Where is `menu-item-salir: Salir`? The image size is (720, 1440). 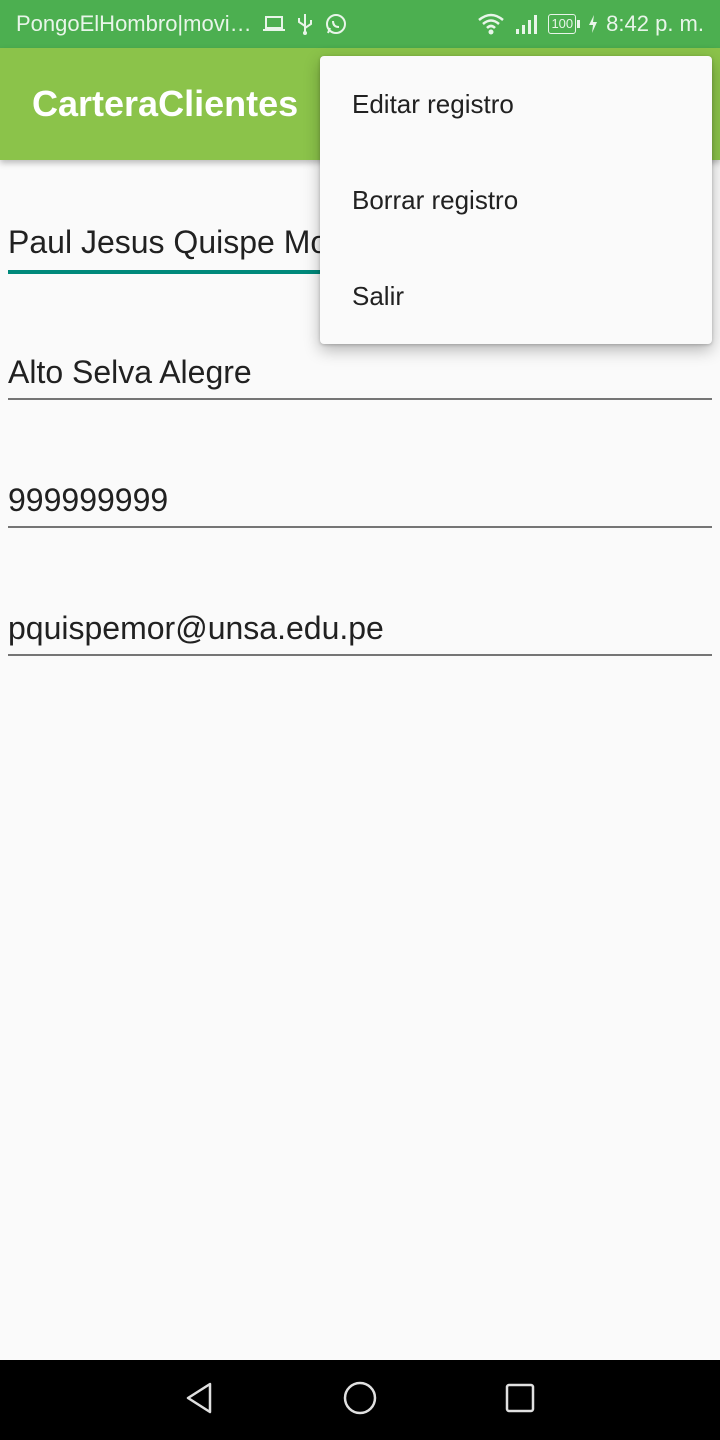 menu-item-salir: Salir is located at coordinates (516, 296).